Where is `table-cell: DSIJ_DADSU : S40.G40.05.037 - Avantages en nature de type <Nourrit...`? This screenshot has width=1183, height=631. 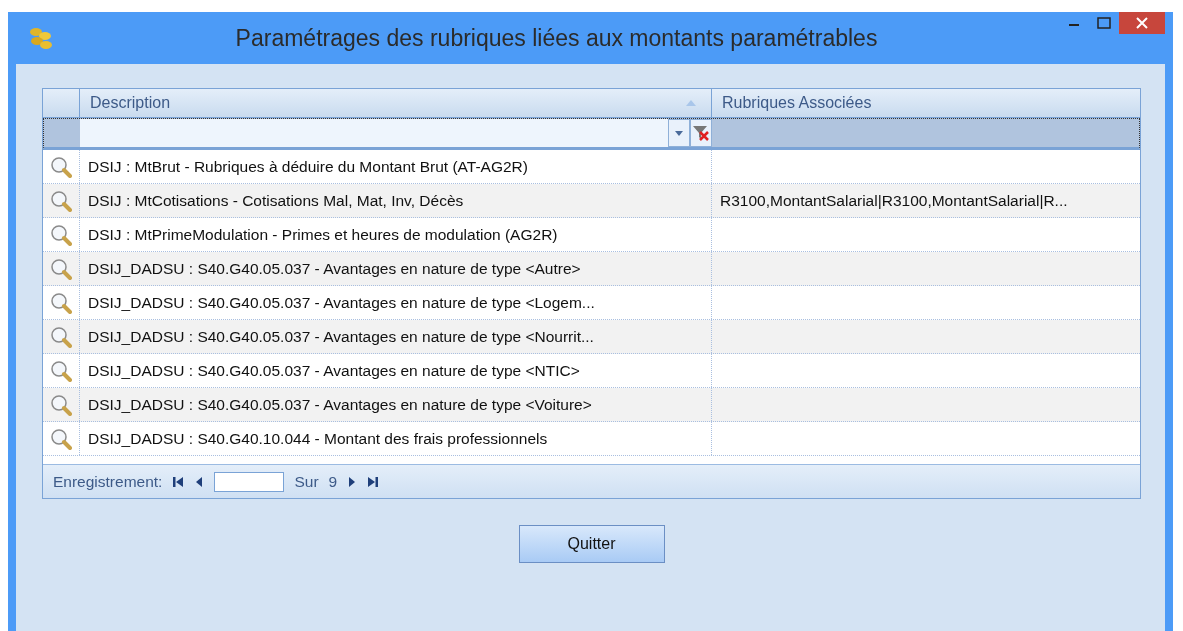 table-cell: DSIJ_DADSU : S40.G40.05.037 - Avantages en nature de type <Nourrit... is located at coordinates (395, 336).